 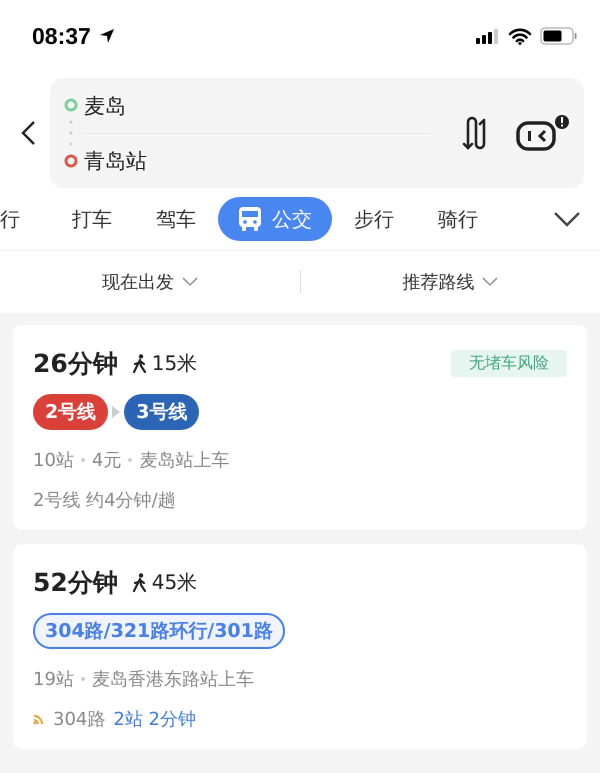 What do you see at coordinates (61, 36) in the screenshot?
I see `status-time: 08:37` at bounding box center [61, 36].